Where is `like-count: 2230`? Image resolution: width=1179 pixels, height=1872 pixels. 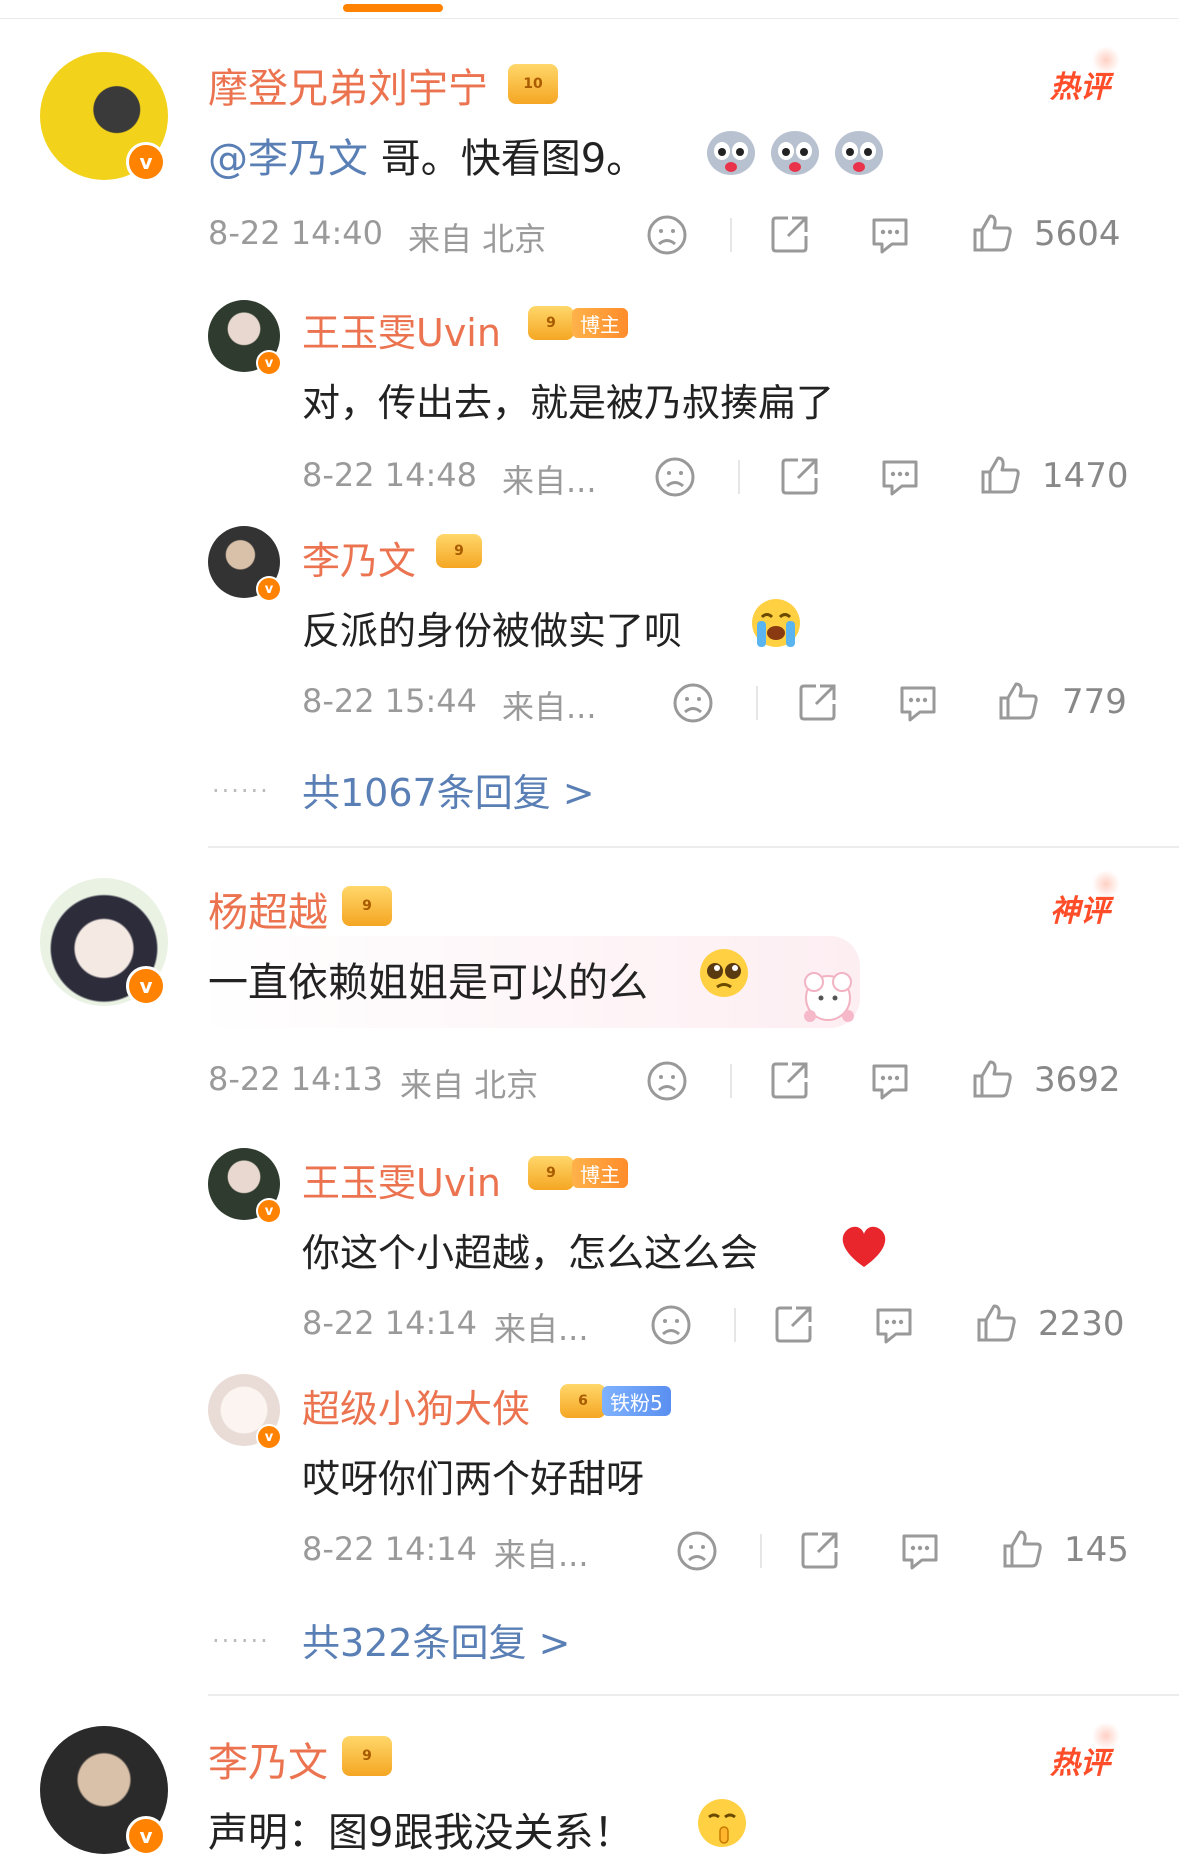
like-count: 2230 is located at coordinates (1081, 1324).